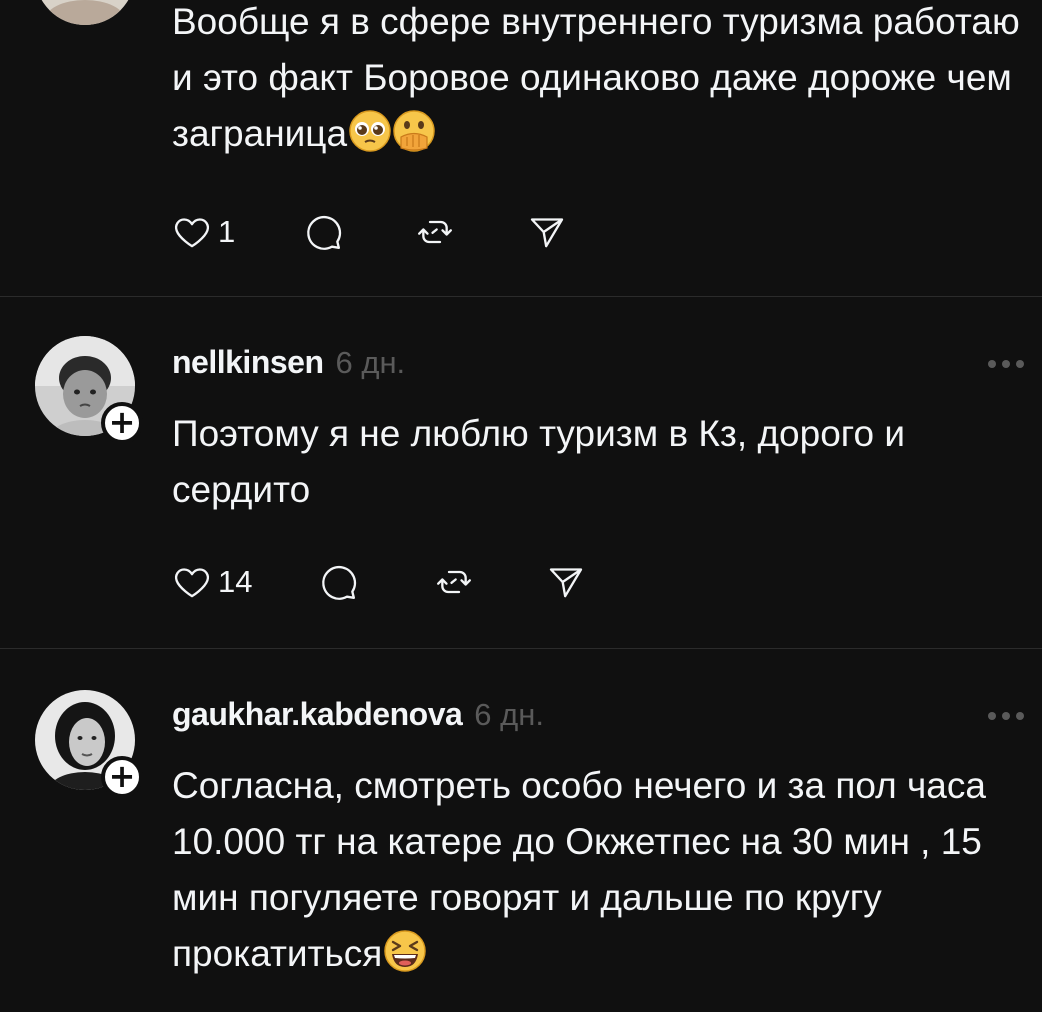 Image resolution: width=1042 pixels, height=1012 pixels. I want to click on post-header: gaukhar.kabdenova 6 дн., so click(358, 718).